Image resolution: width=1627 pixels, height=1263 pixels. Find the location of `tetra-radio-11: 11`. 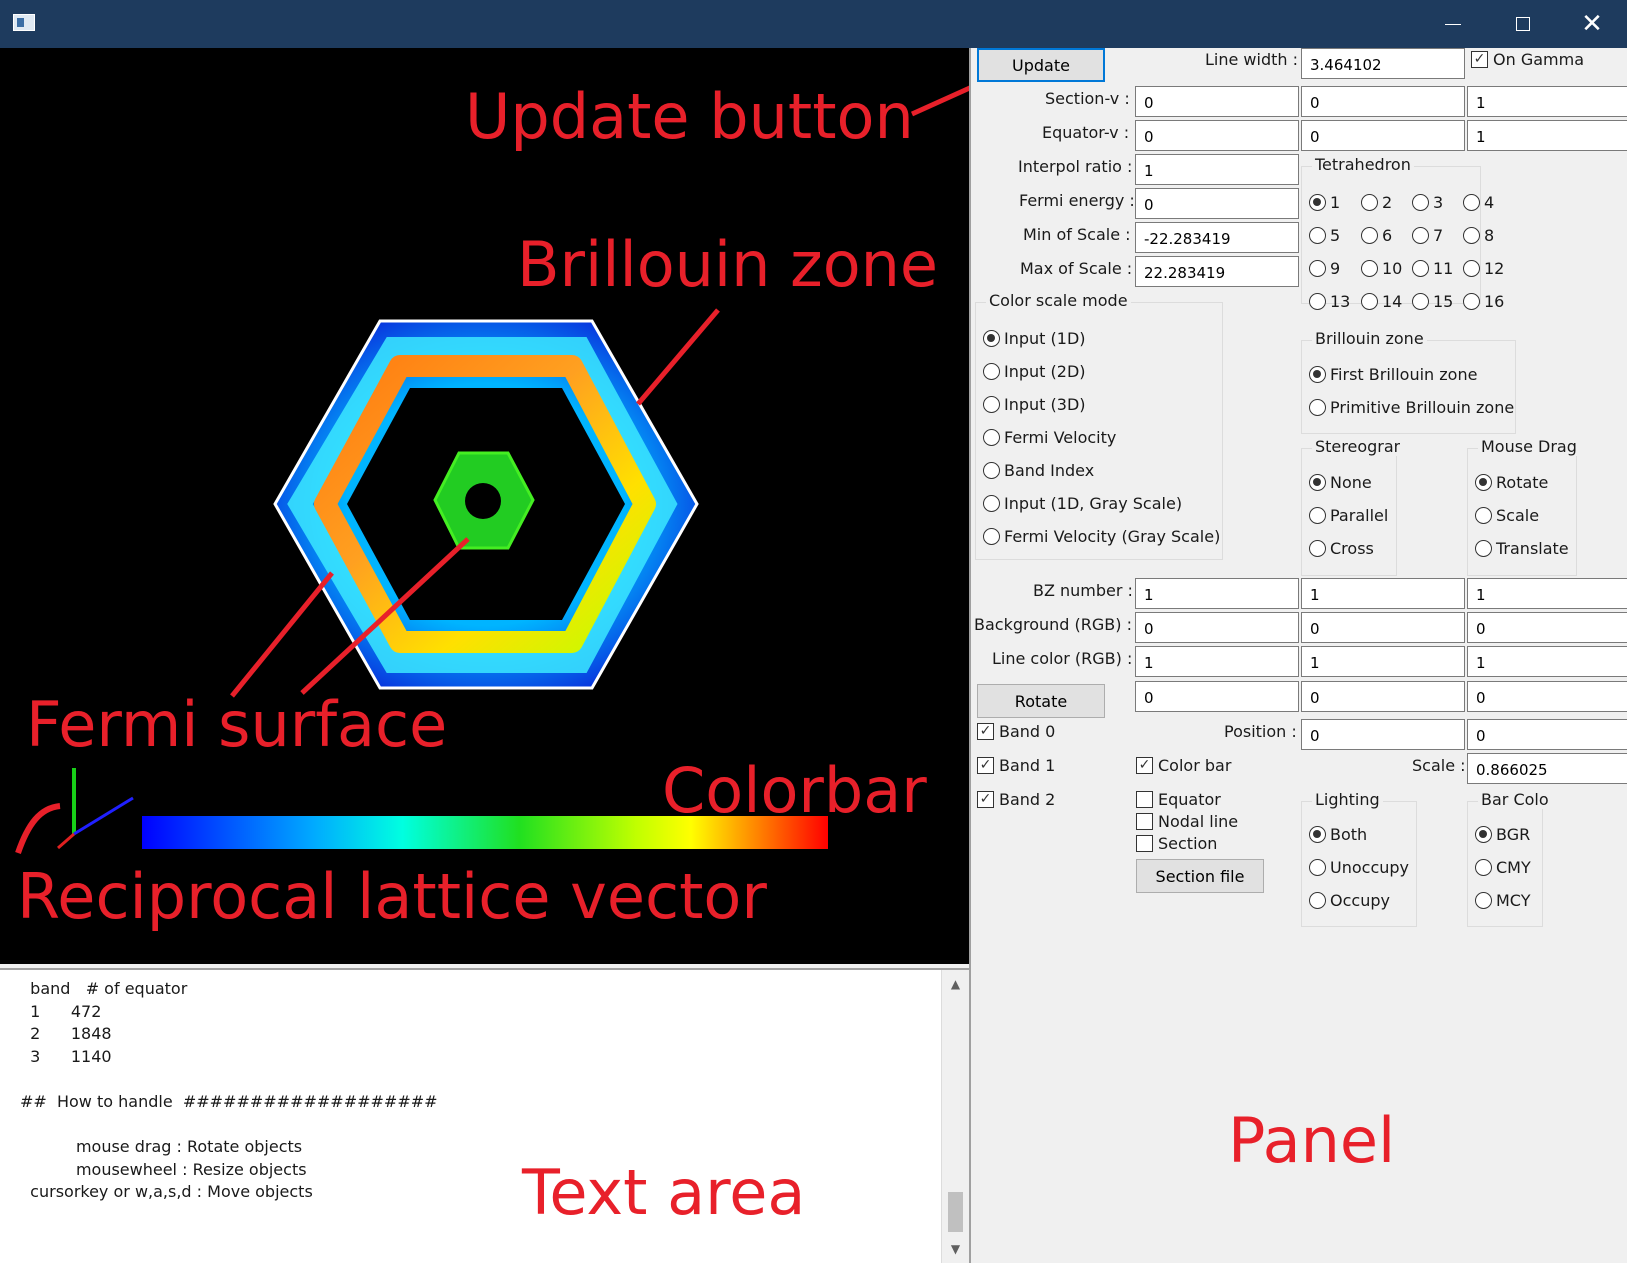

tetra-radio-11: 11 is located at coordinates (1432, 268).